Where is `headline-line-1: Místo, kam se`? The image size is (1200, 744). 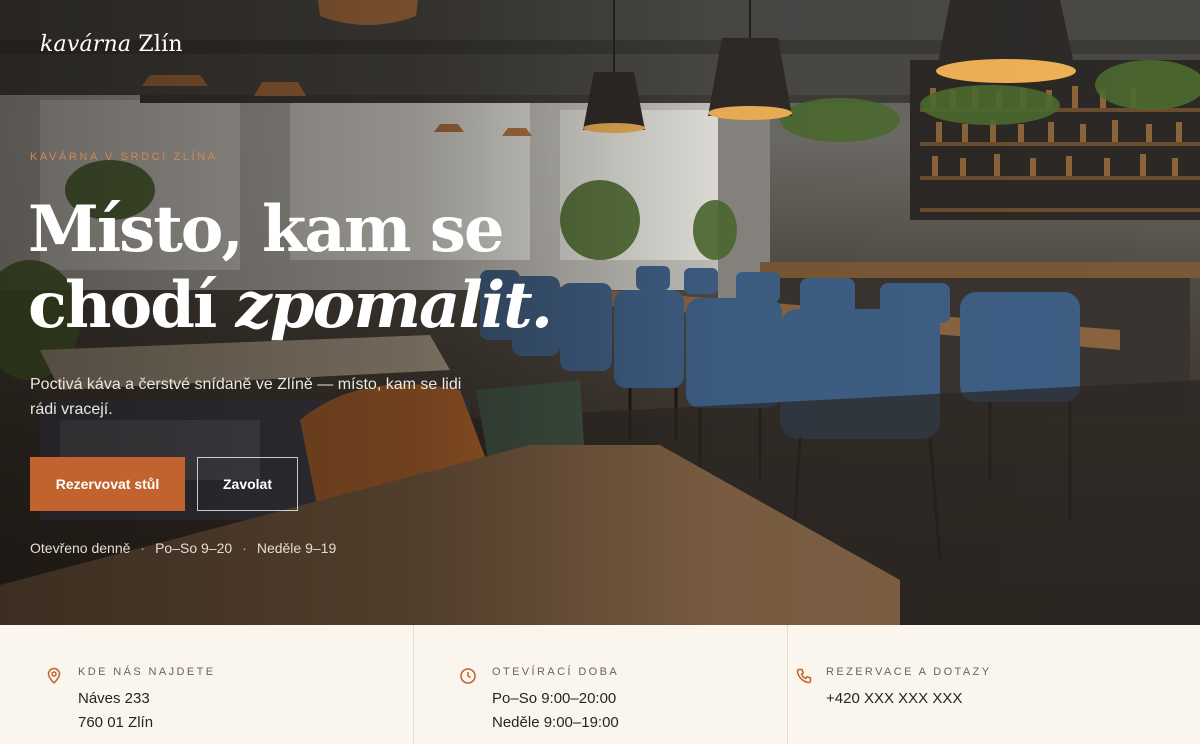
headline-line-1: Místo, kam se is located at coordinates (266, 229).